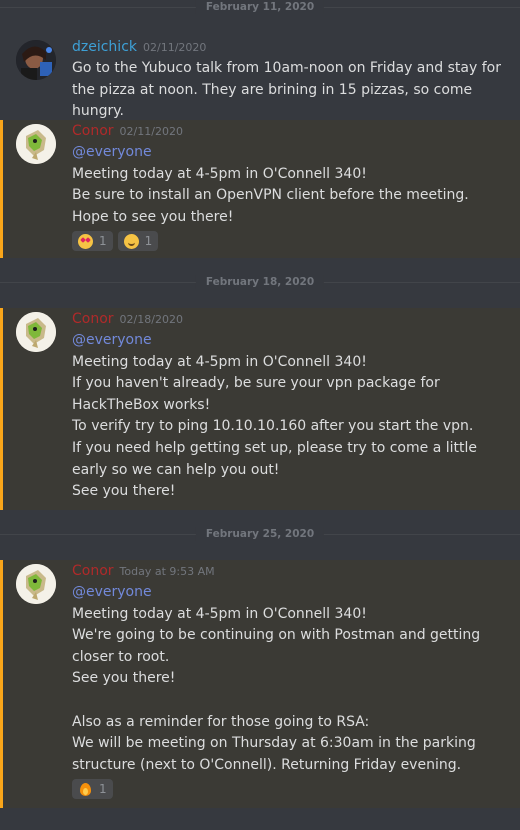 The width and height of the screenshot is (520, 830). I want to click on message-header: Conor 02/18/2020, so click(127, 319).